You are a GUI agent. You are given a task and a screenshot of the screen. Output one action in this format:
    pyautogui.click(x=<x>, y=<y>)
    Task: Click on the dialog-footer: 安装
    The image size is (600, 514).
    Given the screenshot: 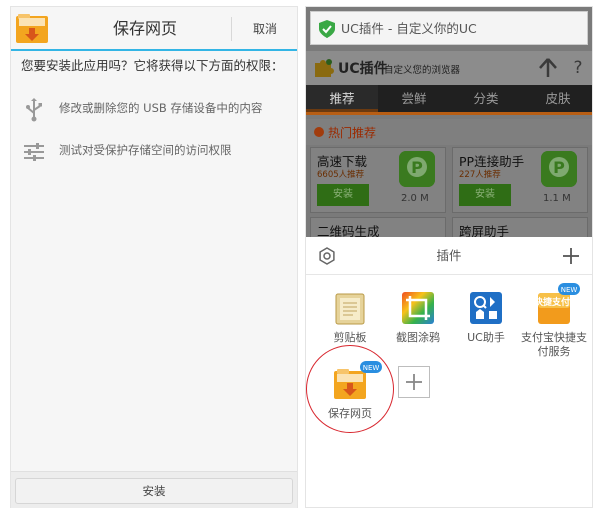 What is the action you would take?
    pyautogui.click(x=154, y=489)
    